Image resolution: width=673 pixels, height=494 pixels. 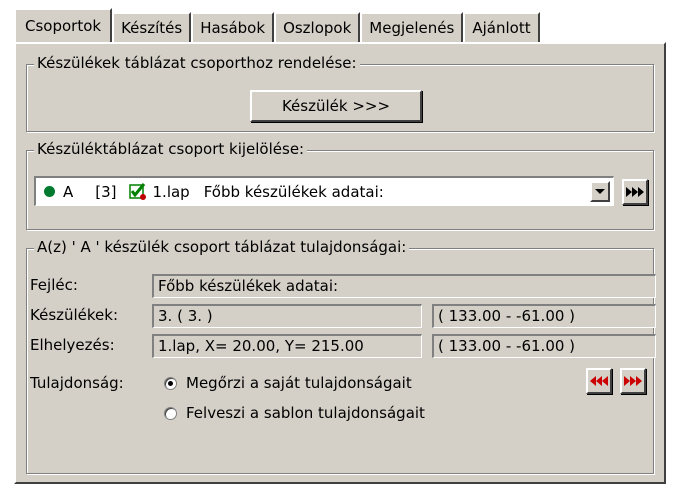 I want to click on radio-selected-icon, so click(x=170, y=383).